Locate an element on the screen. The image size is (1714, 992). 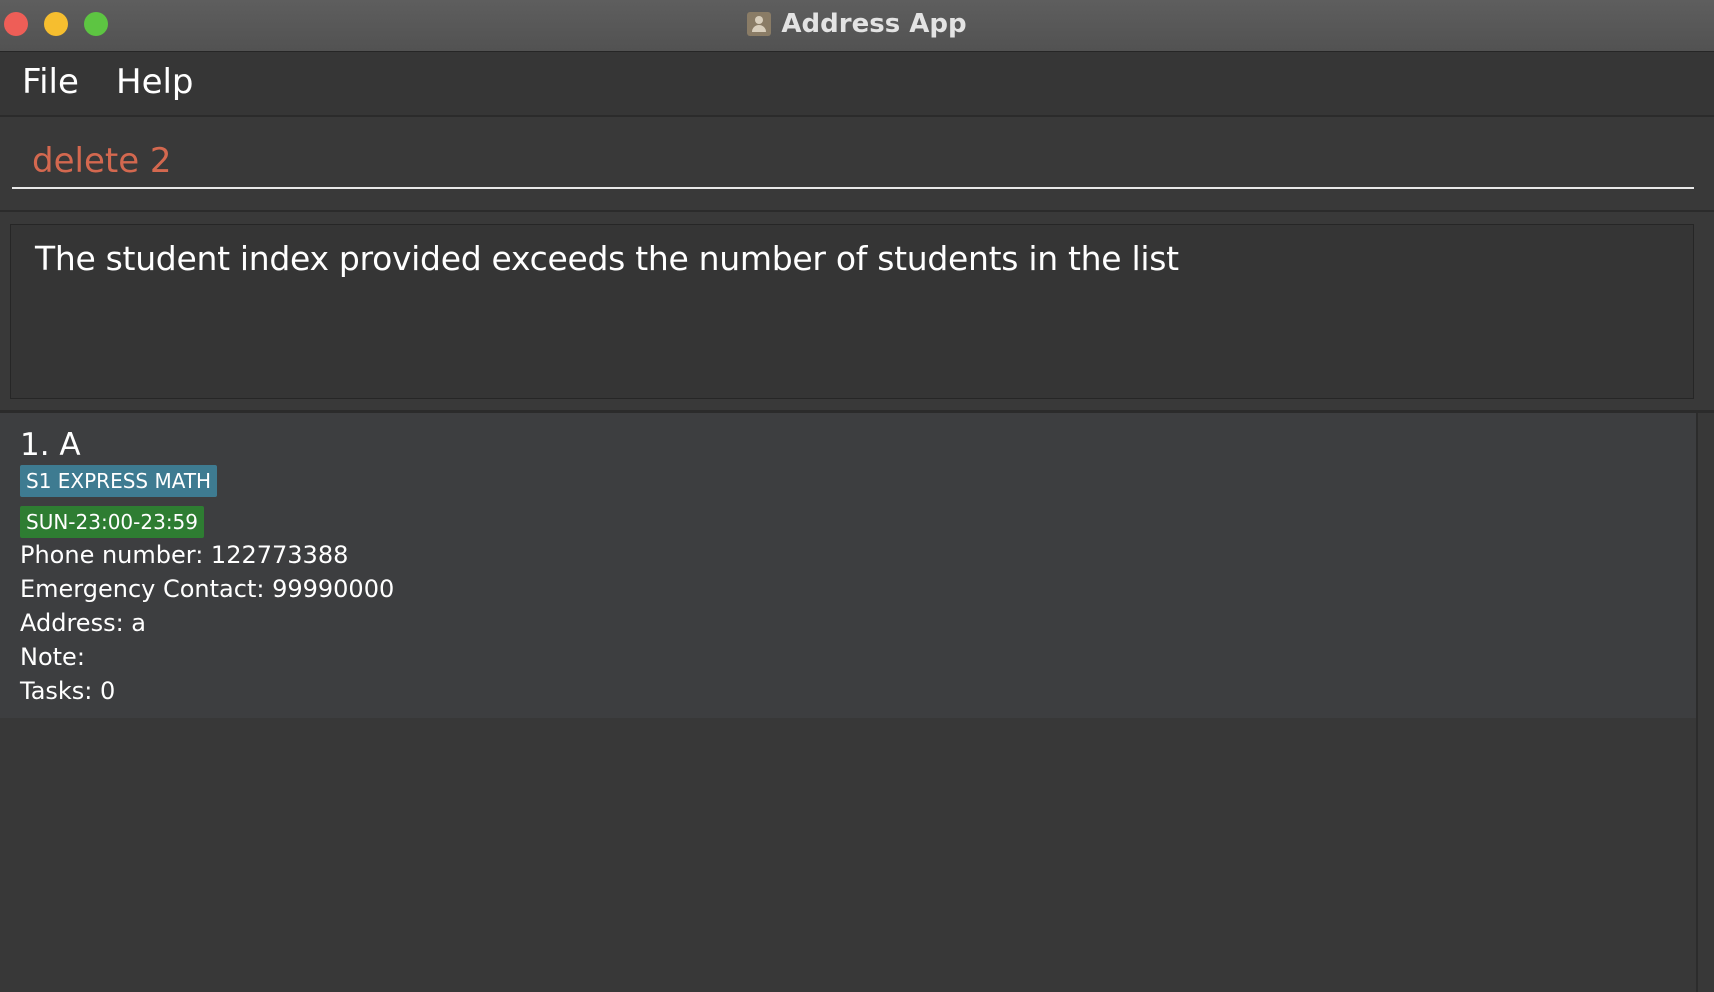
menu-help: Help is located at coordinates (155, 82).